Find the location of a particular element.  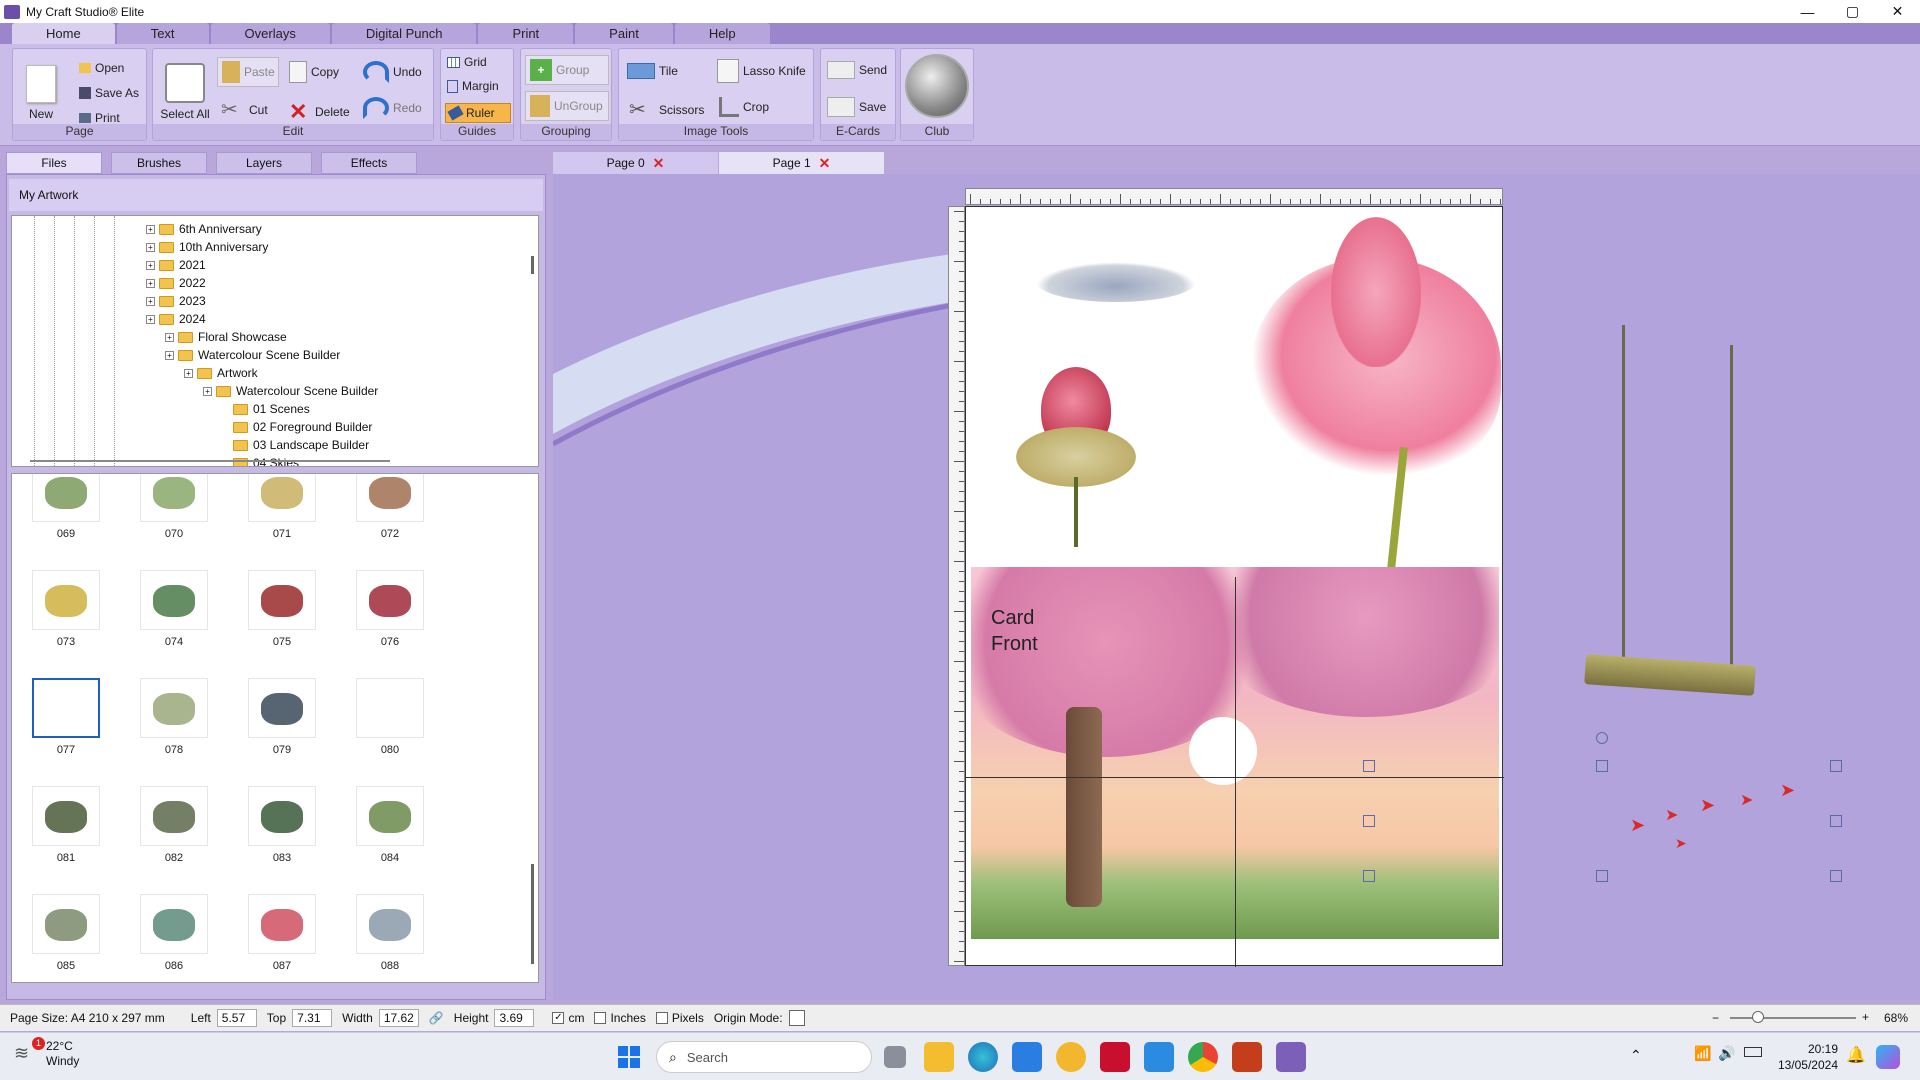

tree-vertical-scrollbar is located at coordinates (532, 265).